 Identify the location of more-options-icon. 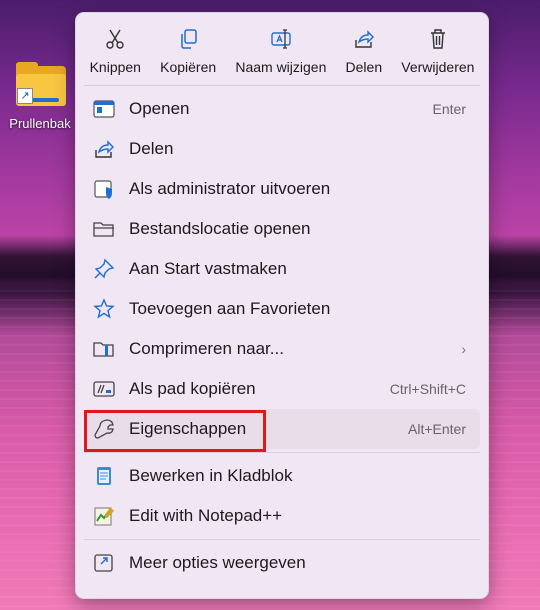
(104, 563).